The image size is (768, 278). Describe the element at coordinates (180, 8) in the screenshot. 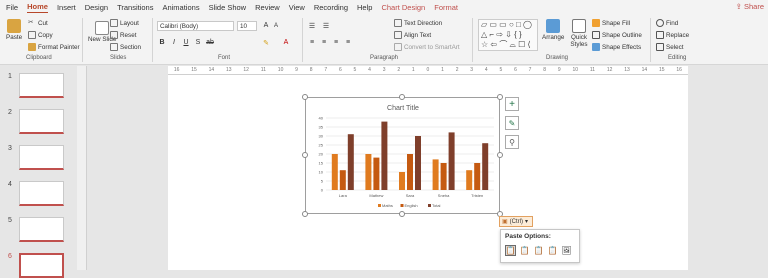

I see `tab-animations: Animations` at that location.